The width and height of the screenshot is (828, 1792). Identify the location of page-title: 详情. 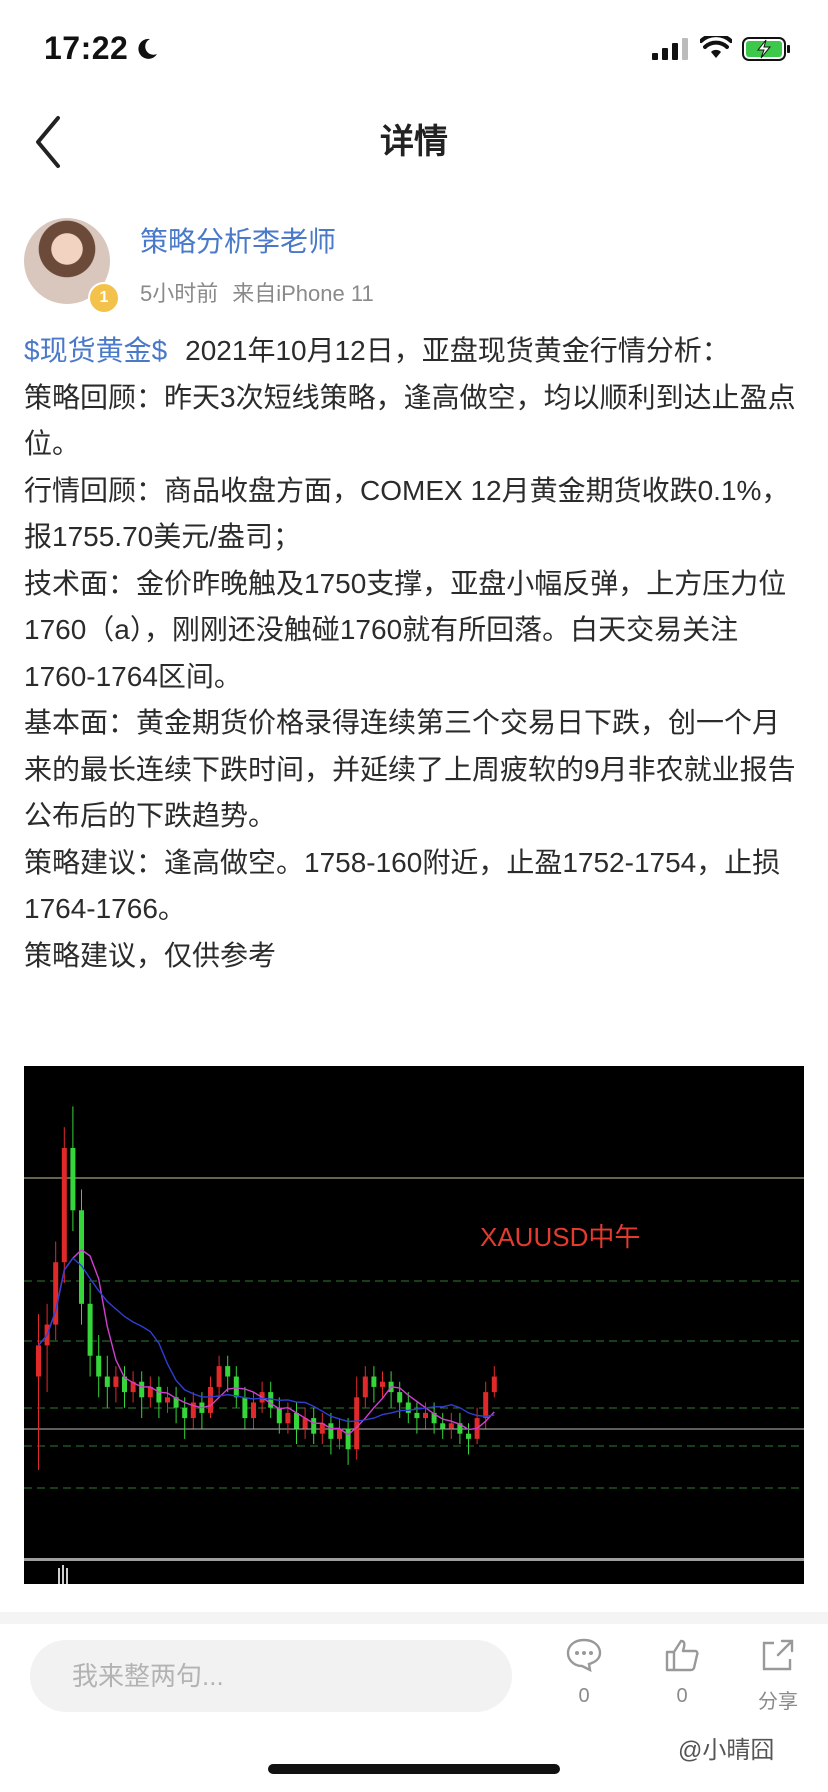
(414, 142).